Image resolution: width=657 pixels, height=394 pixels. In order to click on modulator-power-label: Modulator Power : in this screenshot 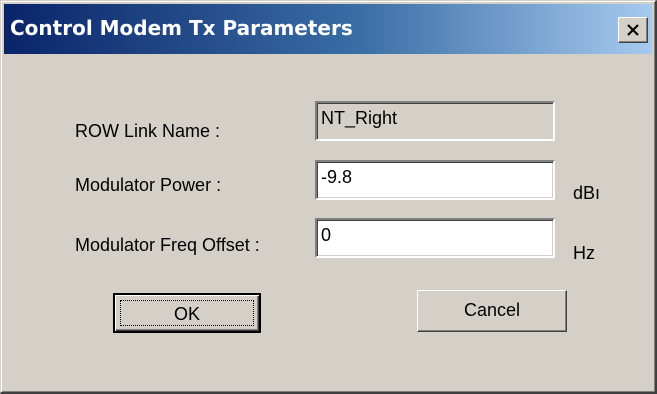, I will do `click(148, 185)`.